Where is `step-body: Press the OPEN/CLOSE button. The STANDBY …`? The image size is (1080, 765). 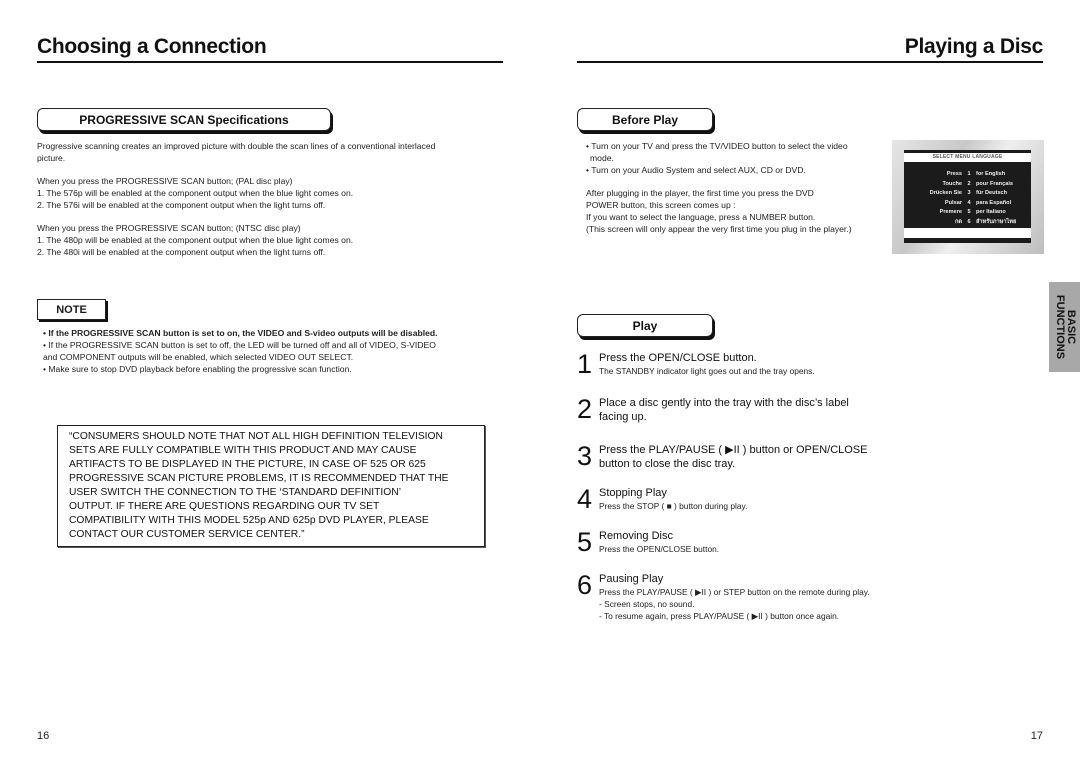 step-body: Press the OPEN/CLOSE button. The STANDBY … is located at coordinates (707, 364).